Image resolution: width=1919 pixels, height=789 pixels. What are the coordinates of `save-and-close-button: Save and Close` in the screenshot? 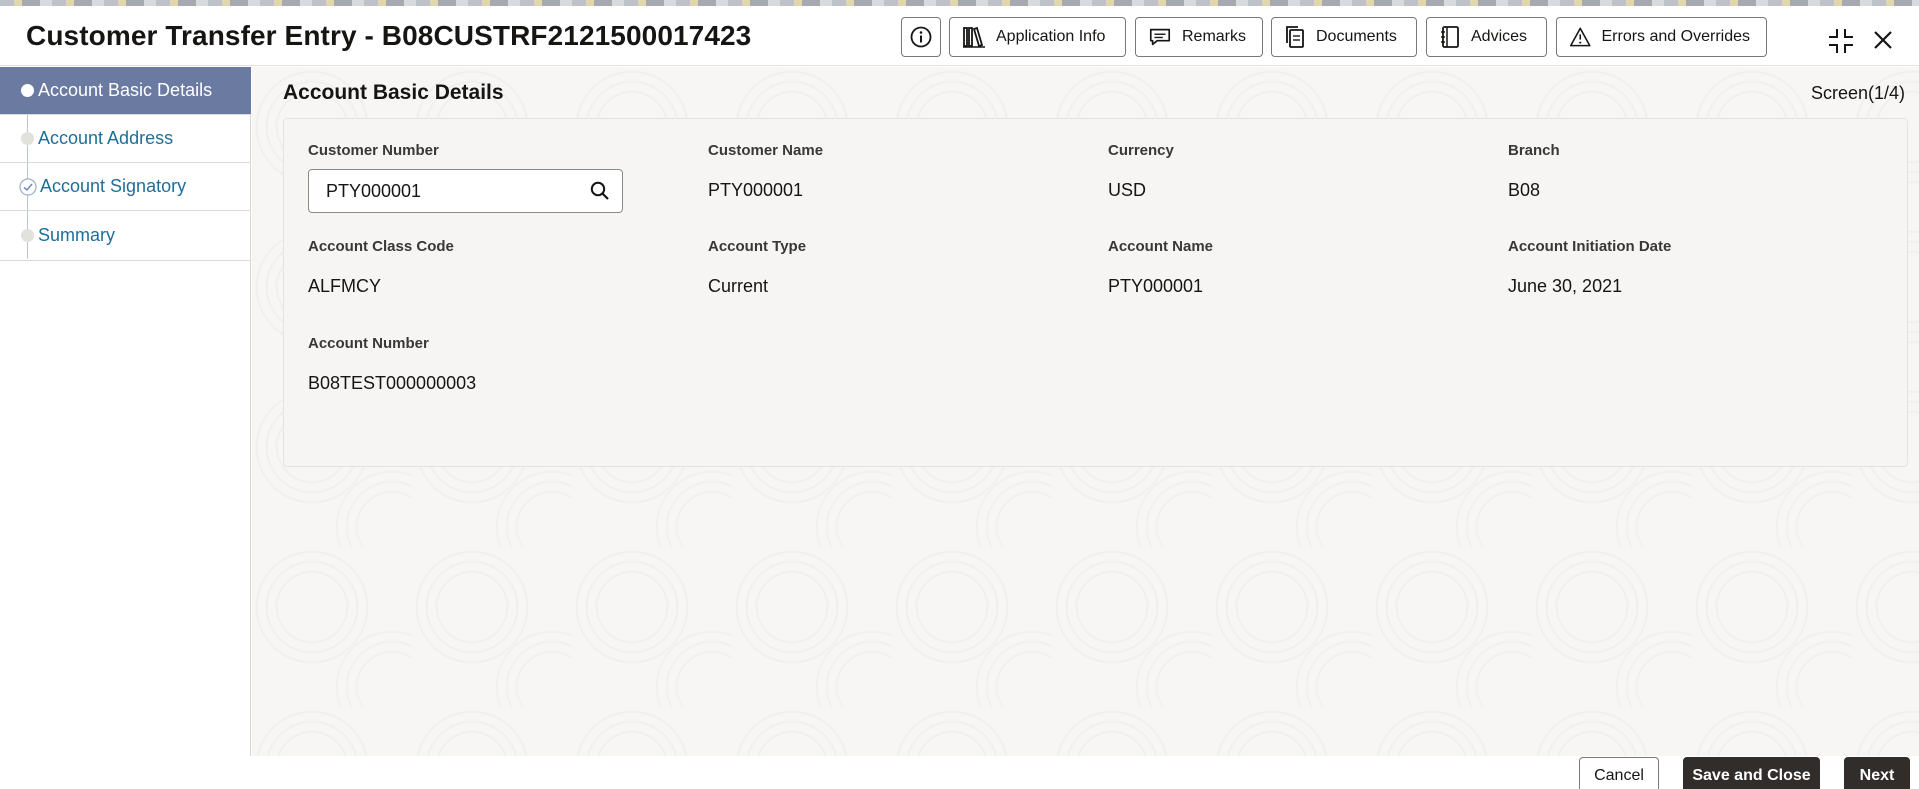 It's located at (1751, 773).